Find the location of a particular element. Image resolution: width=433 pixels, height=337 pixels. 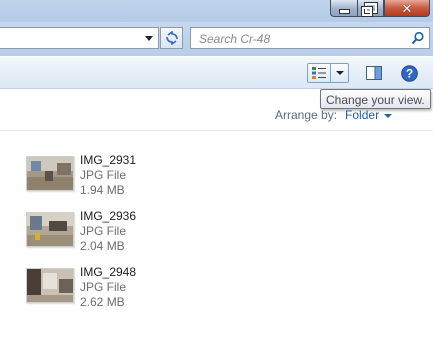

close-icon: ✕ is located at coordinates (407, 8).